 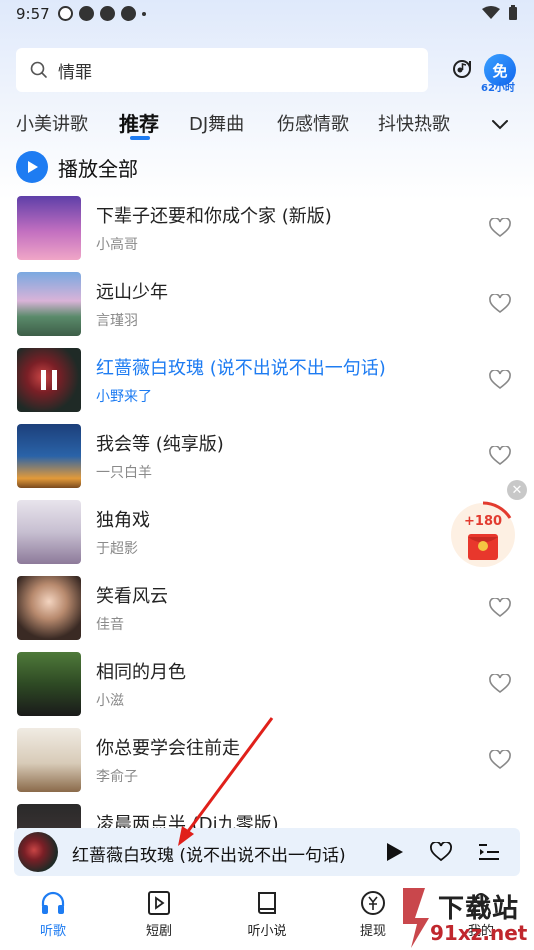 What do you see at coordinates (139, 122) in the screenshot?
I see `tab-recommend: 推荐` at bounding box center [139, 122].